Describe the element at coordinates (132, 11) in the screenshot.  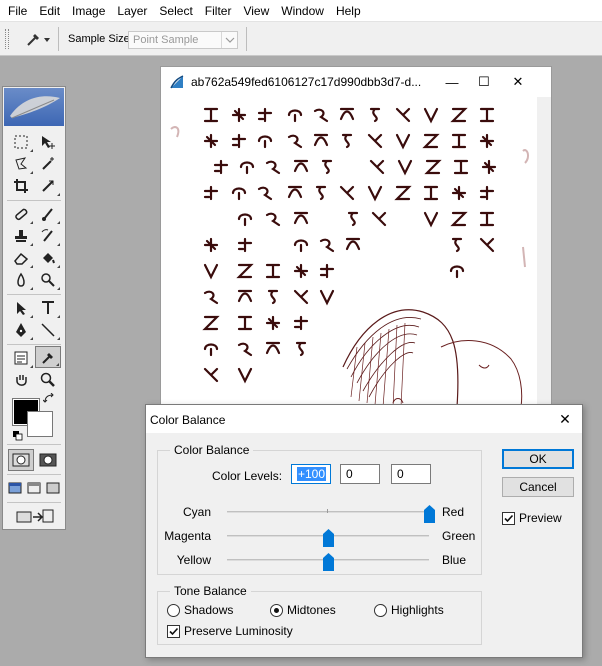
I see `menu-layer: Layer` at that location.